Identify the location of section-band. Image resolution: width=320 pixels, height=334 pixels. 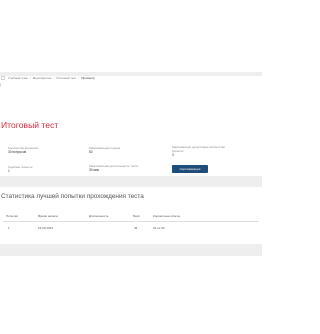
(131, 181).